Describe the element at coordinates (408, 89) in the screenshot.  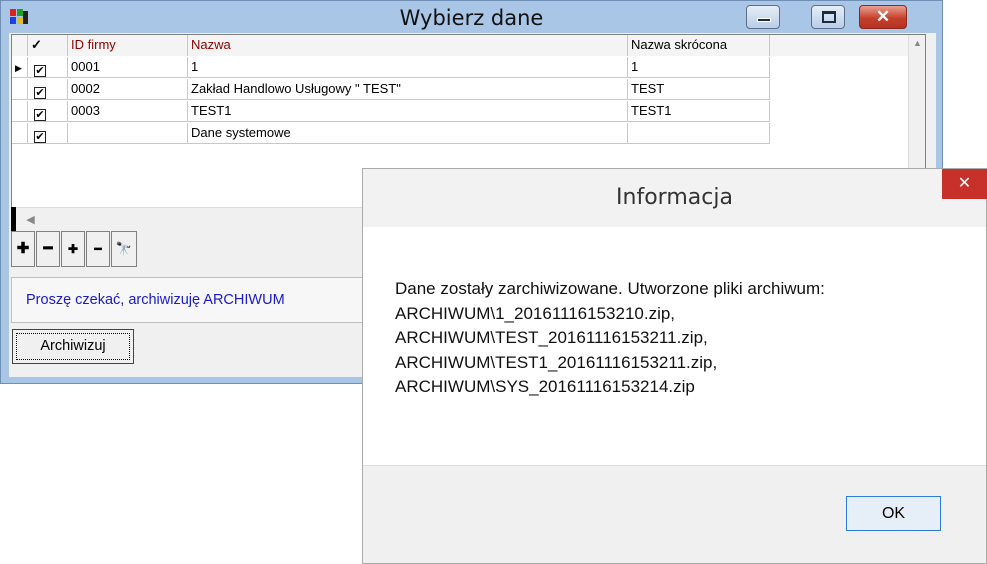
I see `cell-name: Zakład Handlowo Usługowy " TEST"` at that location.